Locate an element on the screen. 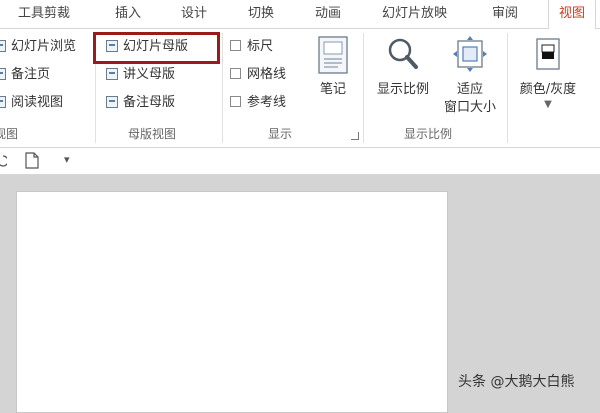 This screenshot has height=413, width=600. slide-master-button: 幻灯片母版 is located at coordinates (147, 47).